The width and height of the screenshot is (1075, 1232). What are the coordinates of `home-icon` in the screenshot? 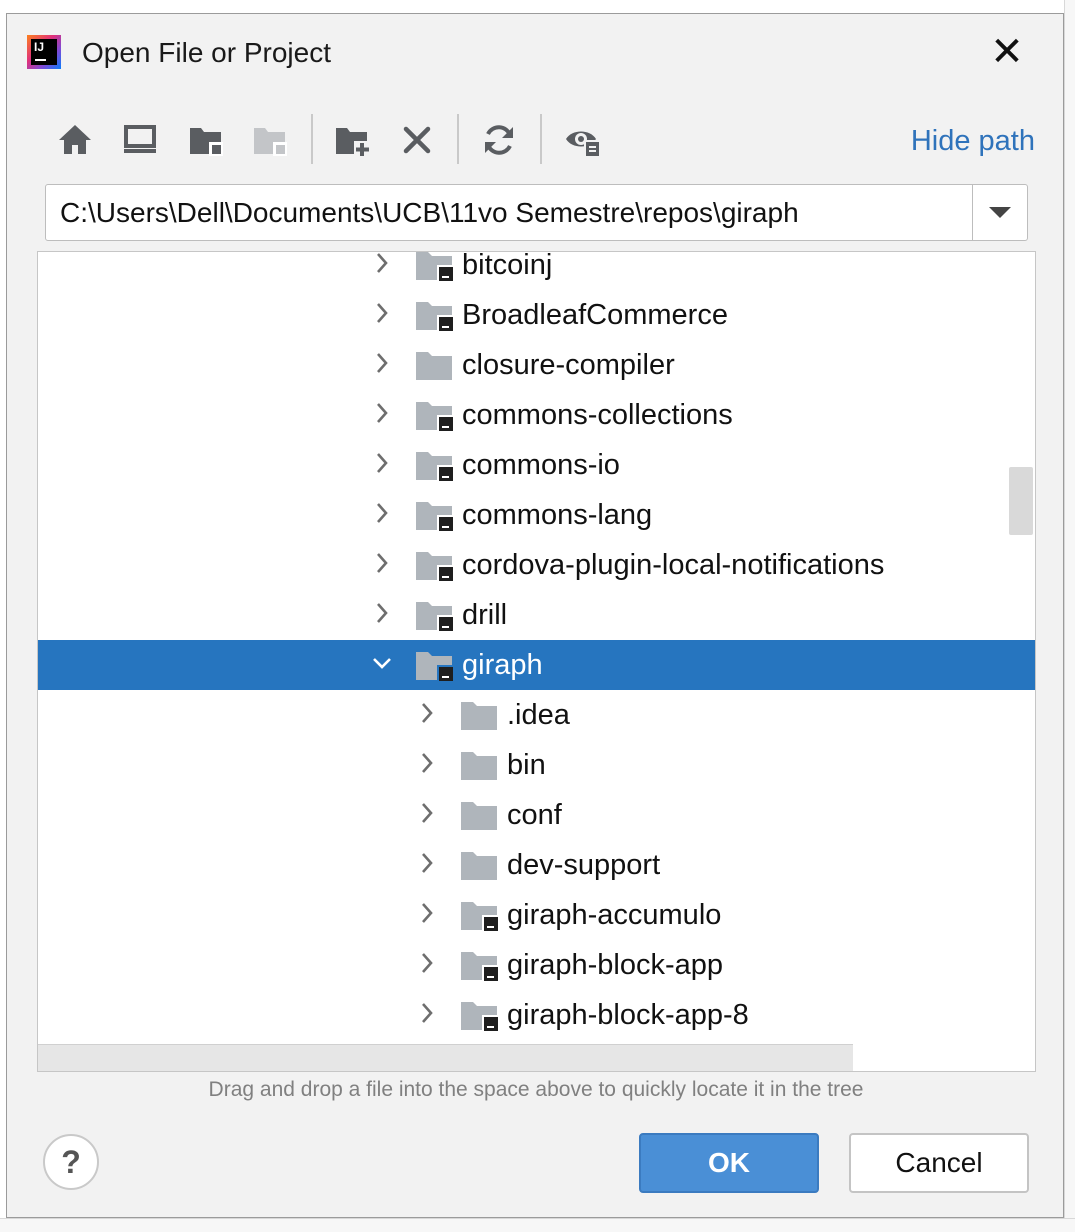 It's located at (75, 140).